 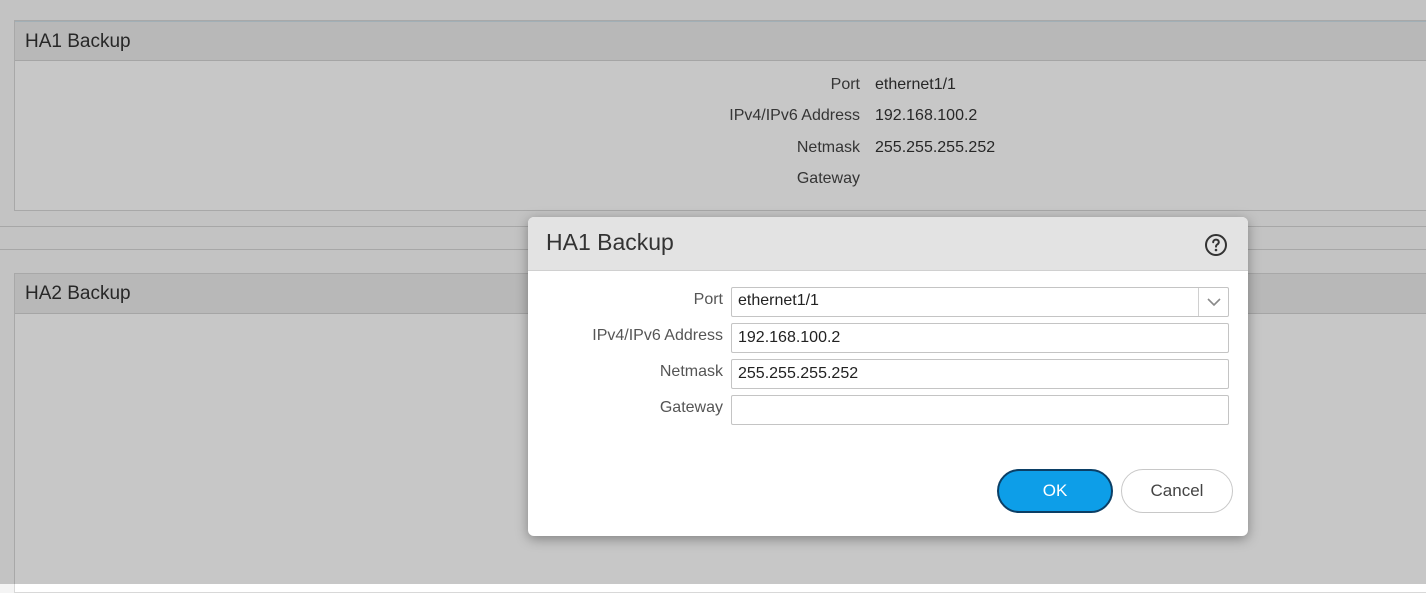 I want to click on dialog-title: HA1 Backup, so click(x=610, y=242).